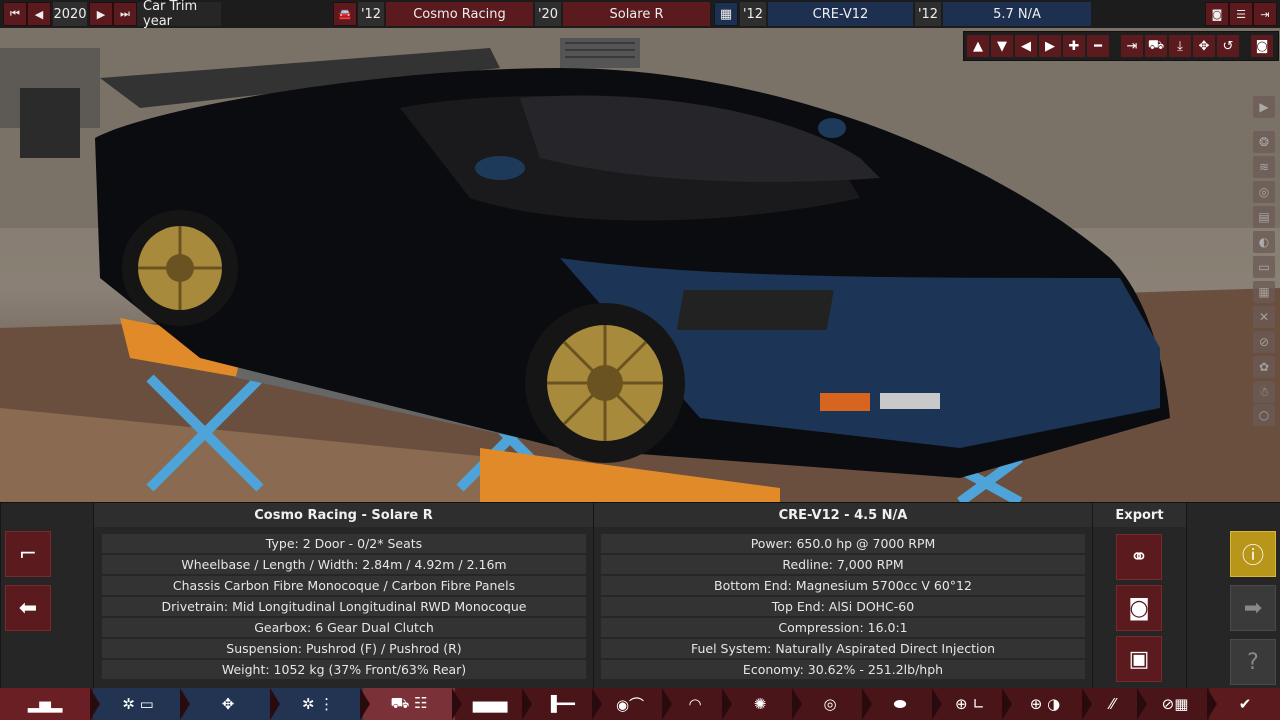 The width and height of the screenshot is (1280, 720). I want to click on tab-fuel: ⁄⁄, so click(1112, 704).